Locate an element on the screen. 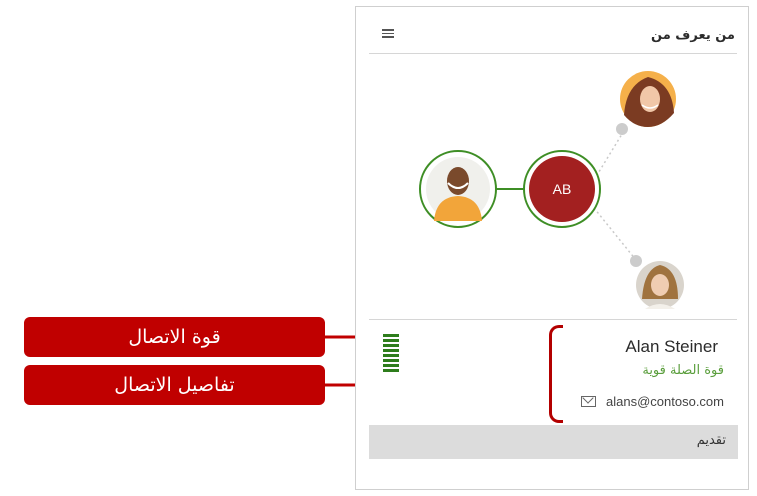  contact-email-row: alans@contoso.com is located at coordinates (652, 401).